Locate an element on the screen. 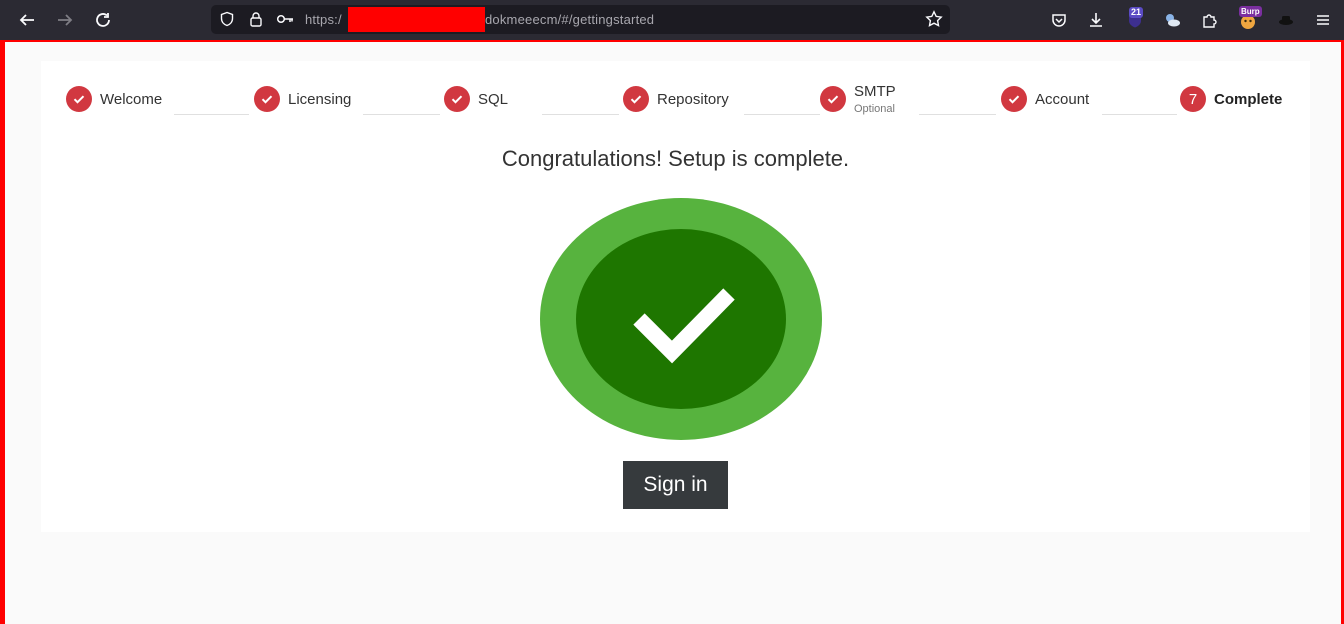  step-label: Complete is located at coordinates (1248, 99).